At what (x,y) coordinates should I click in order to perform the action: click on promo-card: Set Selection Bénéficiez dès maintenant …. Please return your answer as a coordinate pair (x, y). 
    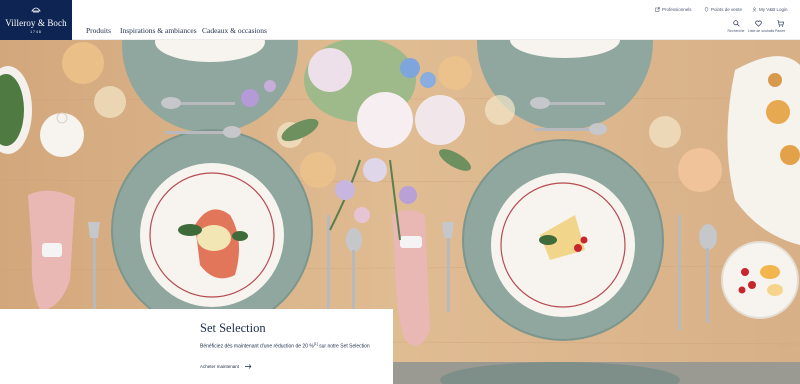
    Looking at the image, I should click on (196, 346).